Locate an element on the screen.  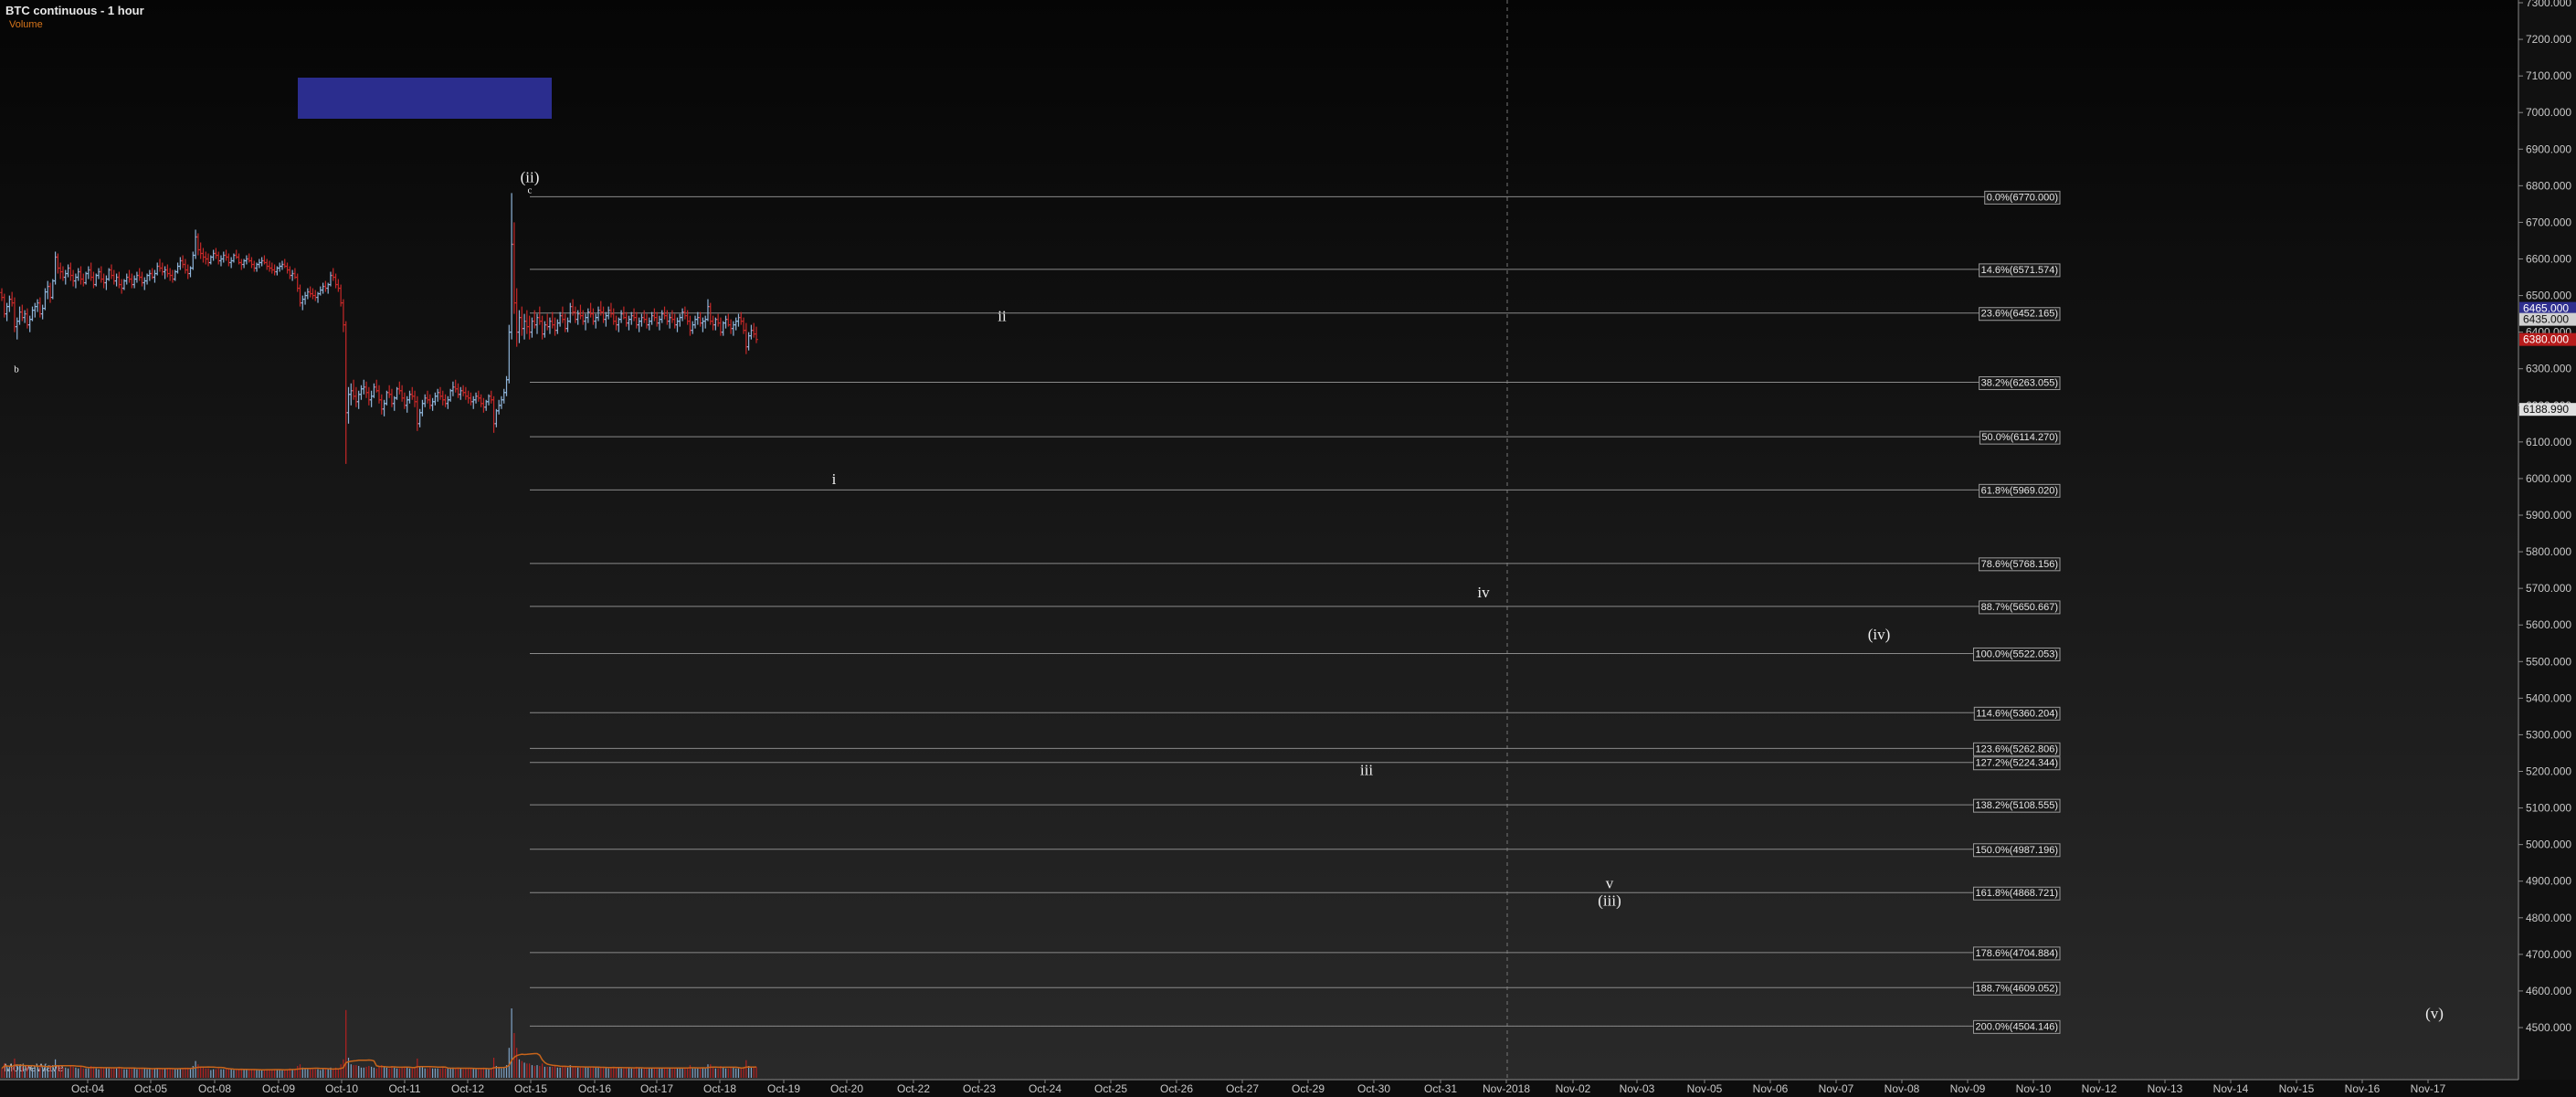
wave-label: c is located at coordinates (530, 190).